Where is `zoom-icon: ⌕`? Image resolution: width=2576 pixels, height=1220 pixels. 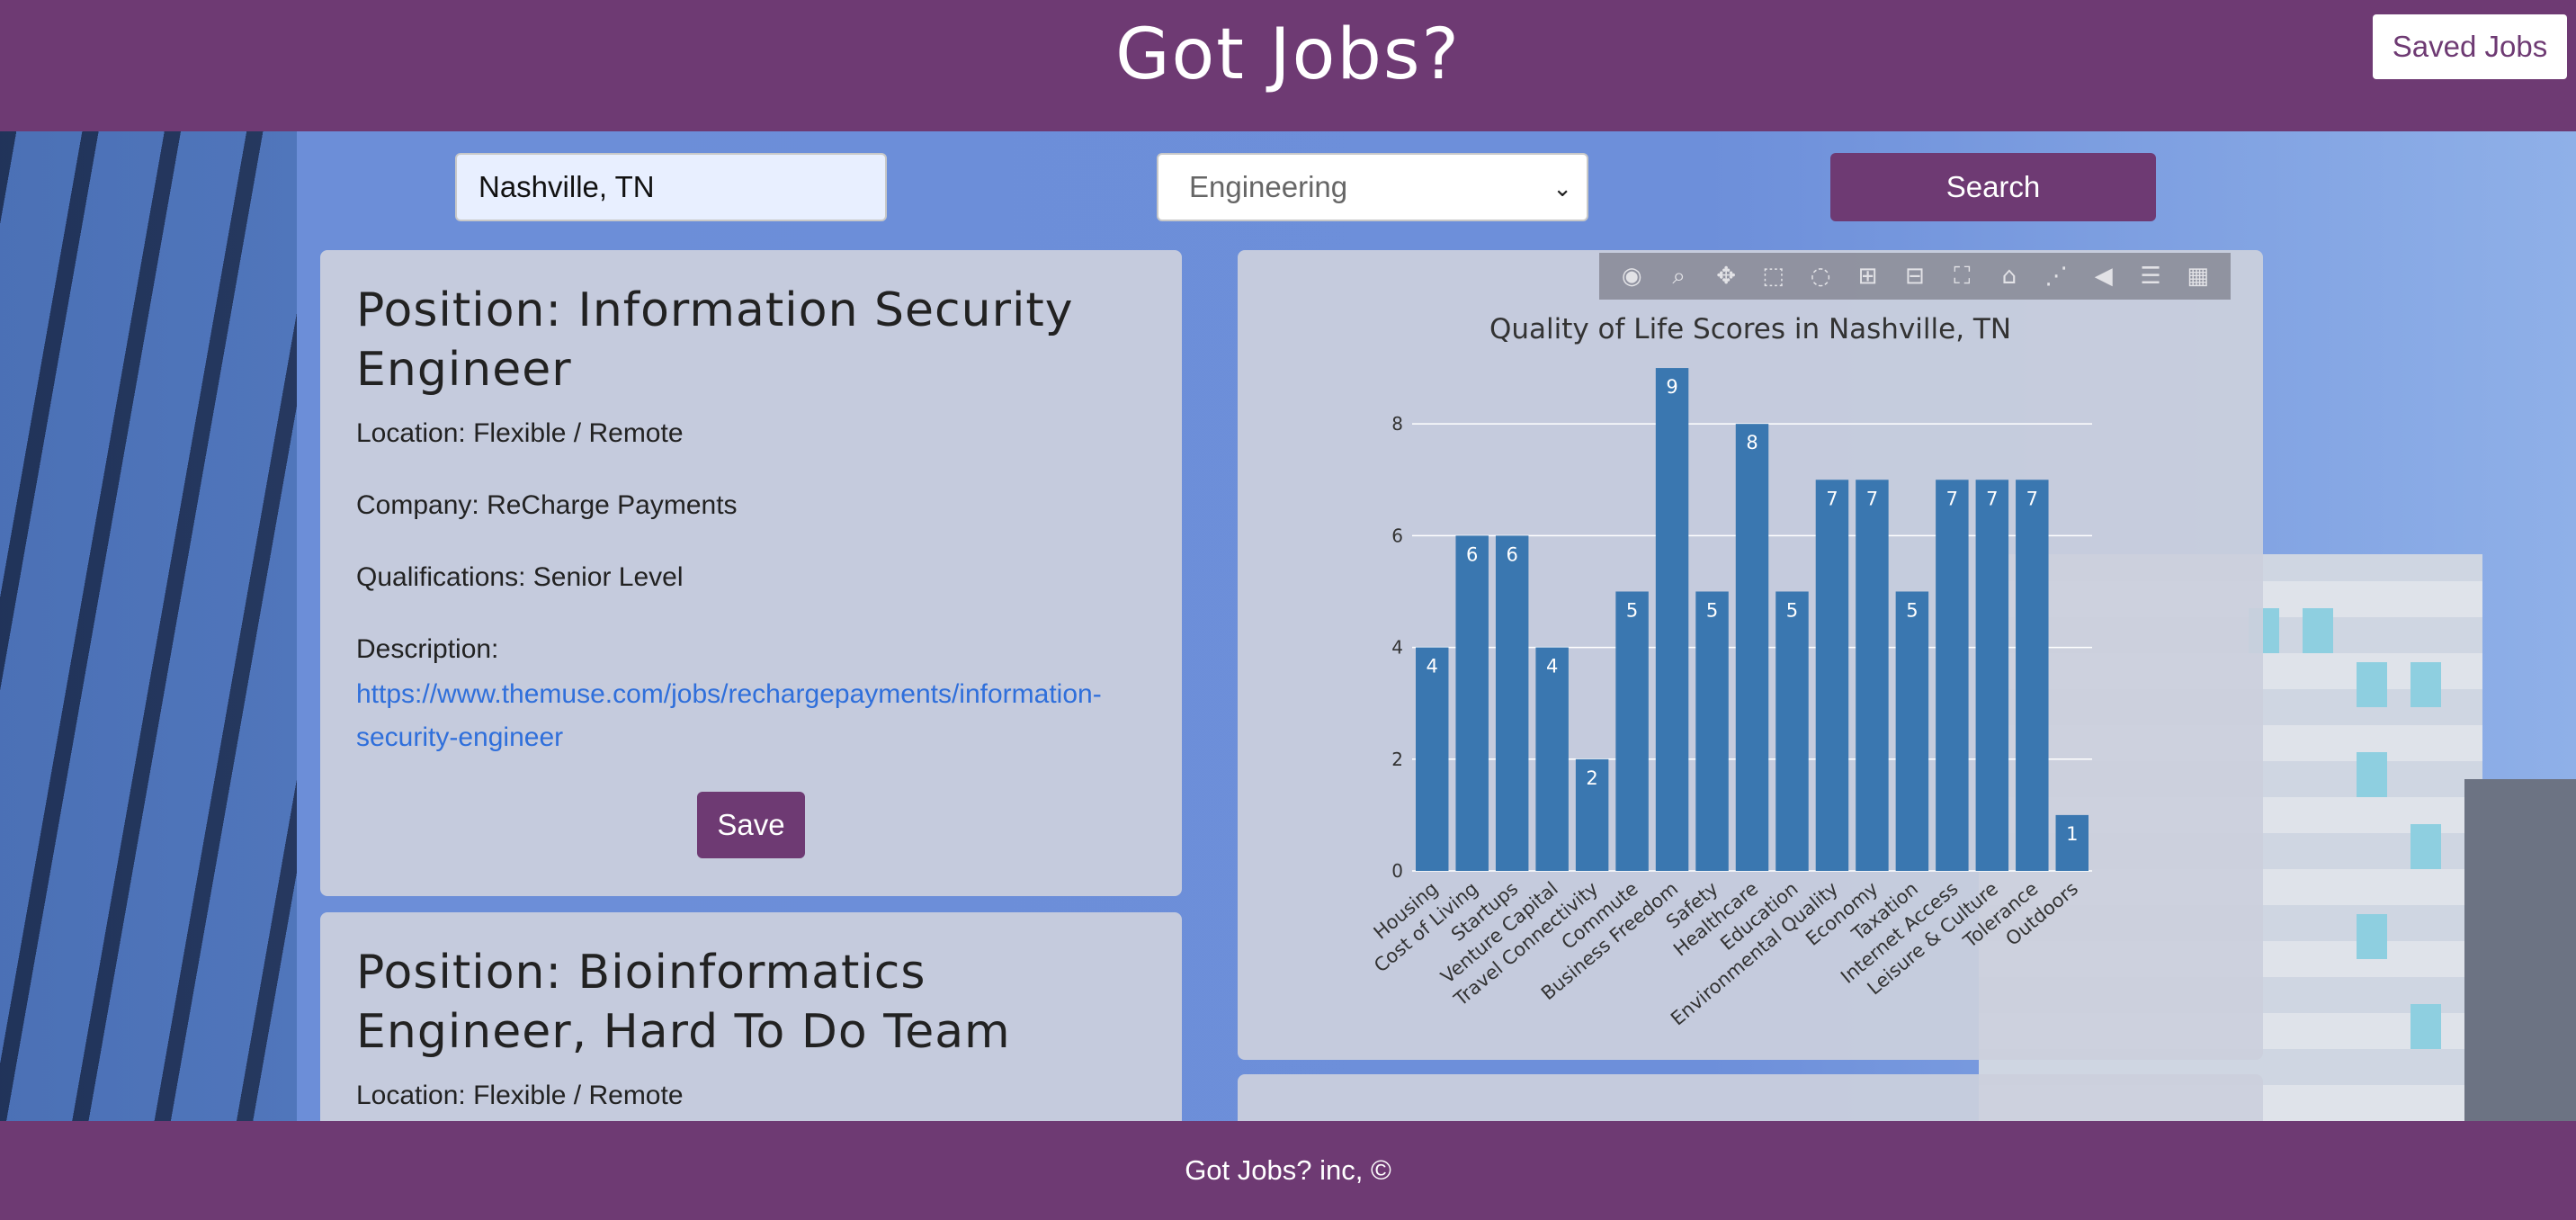 zoom-icon: ⌕ is located at coordinates (1679, 277).